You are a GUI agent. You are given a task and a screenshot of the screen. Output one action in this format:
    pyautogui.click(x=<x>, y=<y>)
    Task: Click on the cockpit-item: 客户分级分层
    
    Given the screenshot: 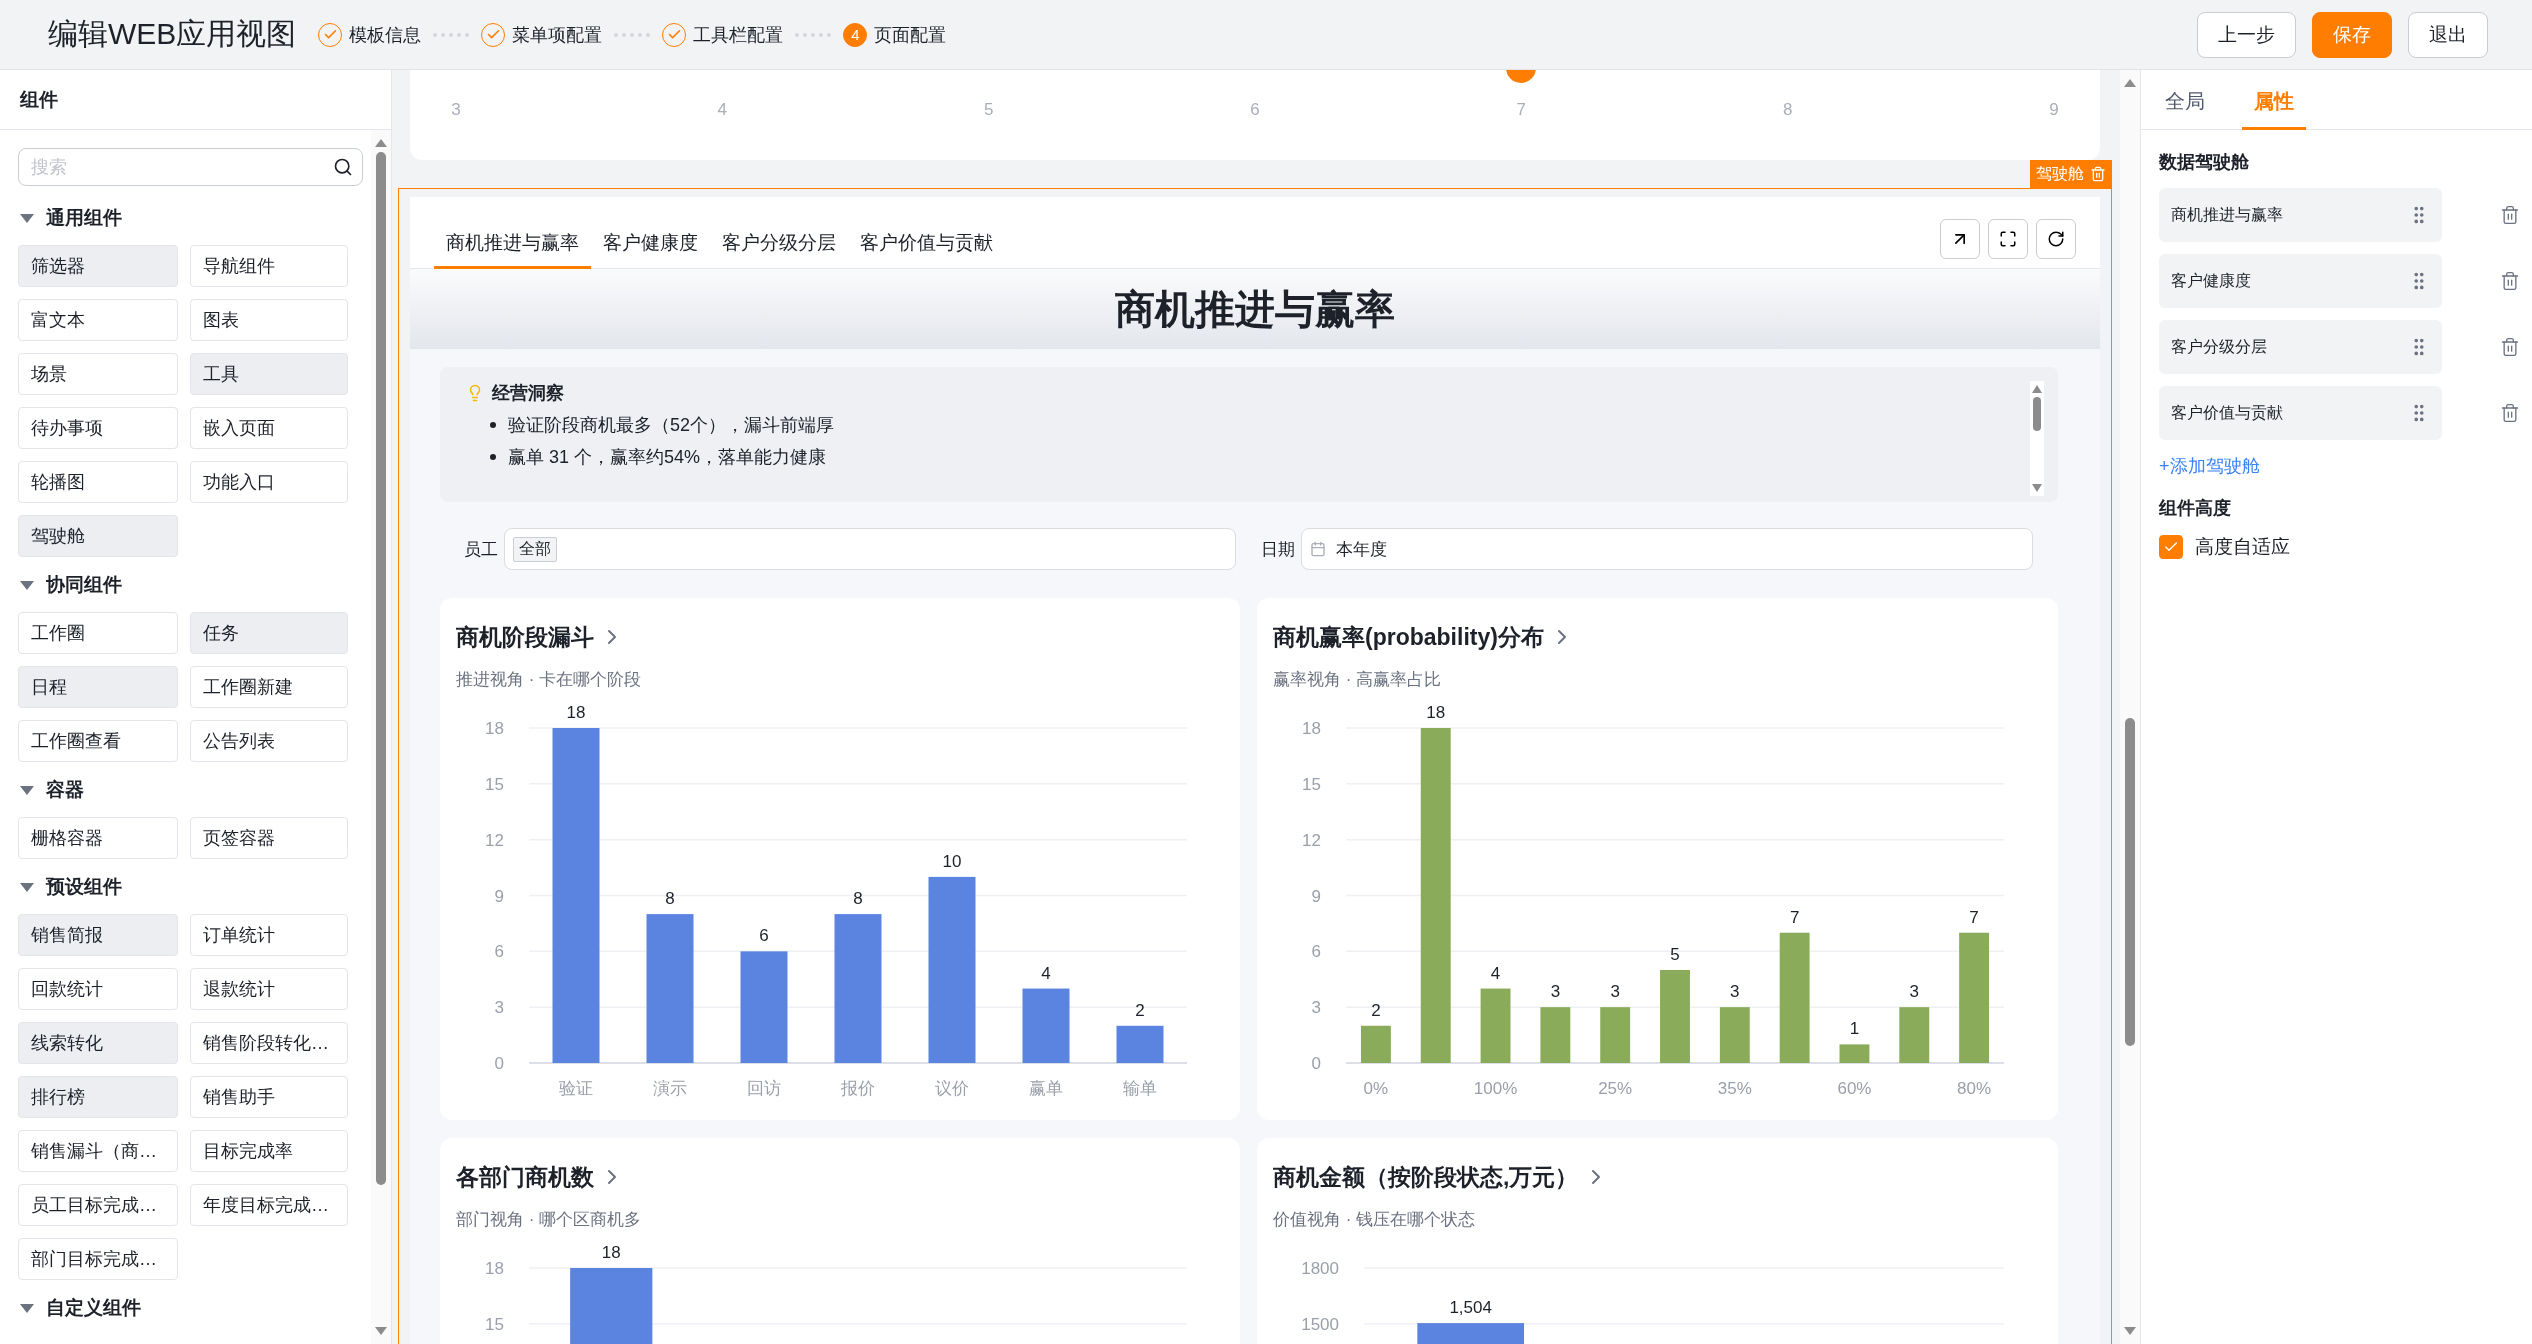 What is the action you would take?
    pyautogui.click(x=2300, y=347)
    